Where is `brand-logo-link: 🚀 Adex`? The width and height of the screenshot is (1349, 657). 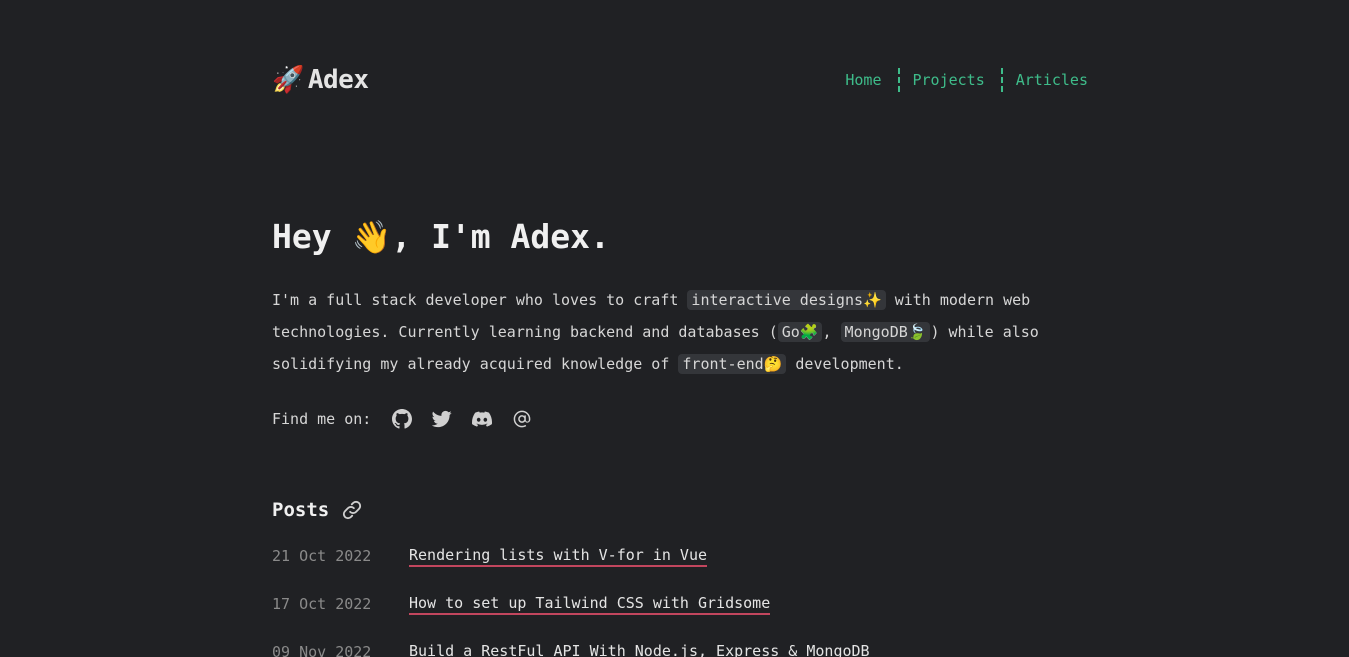
brand-logo-link: 🚀 Adex is located at coordinates (320, 80).